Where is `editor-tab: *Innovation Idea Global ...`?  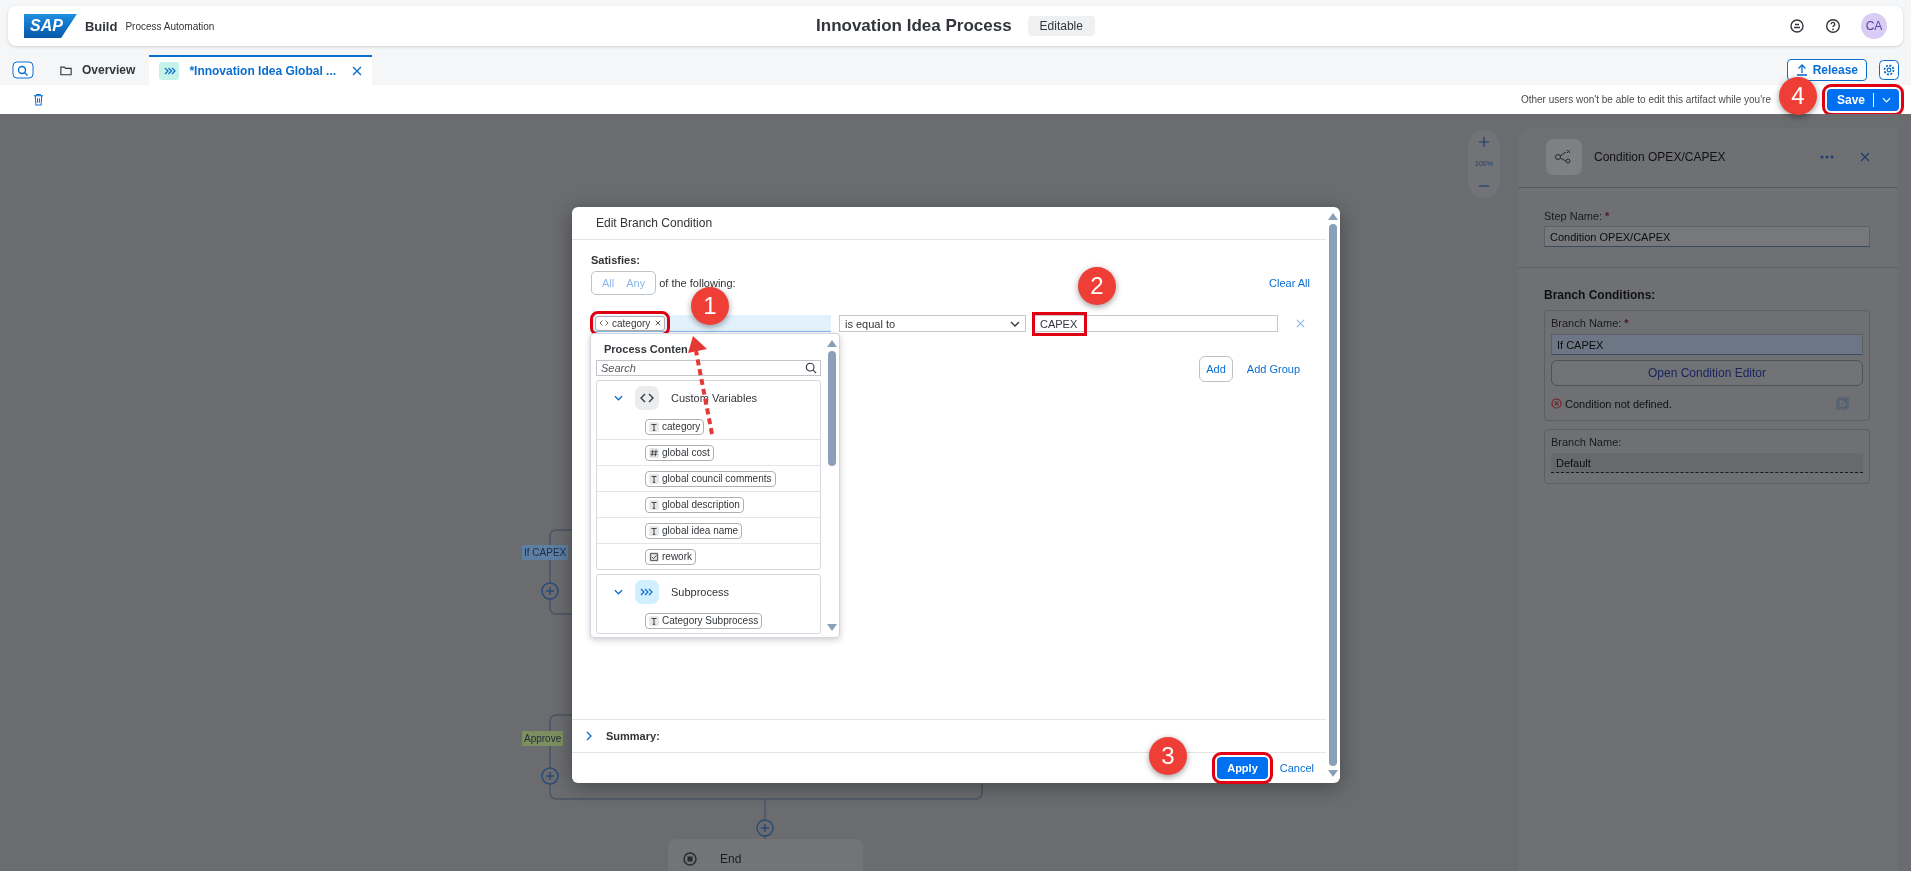 editor-tab: *Innovation Idea Global ... is located at coordinates (261, 70).